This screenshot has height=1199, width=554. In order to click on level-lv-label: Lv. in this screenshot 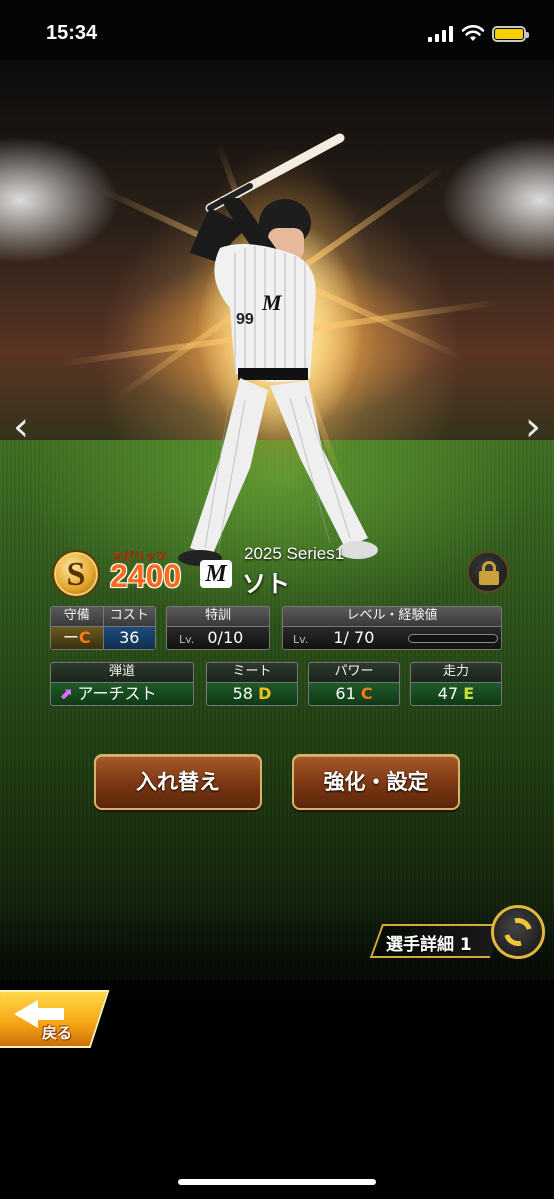, I will do `click(301, 639)`.